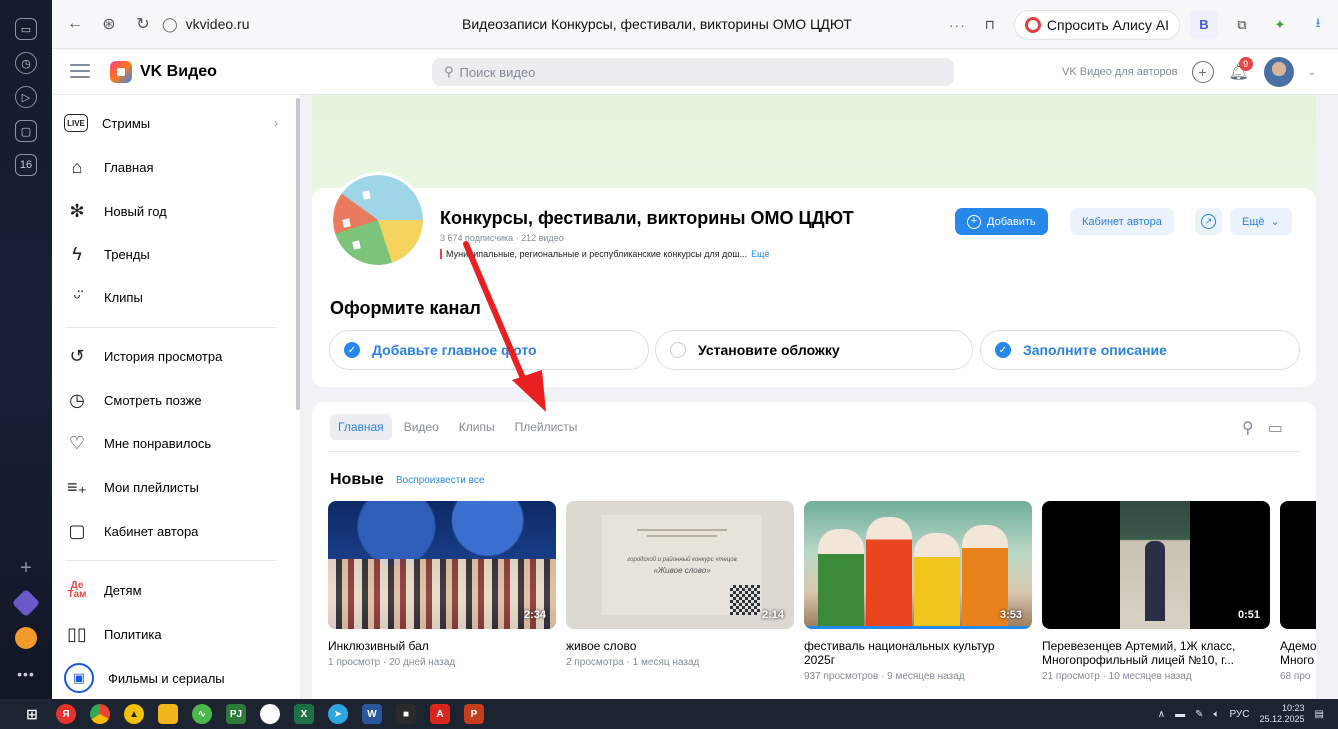 The image size is (1338, 729). Describe the element at coordinates (1278, 72) in the screenshot. I see `user-avatar` at that location.